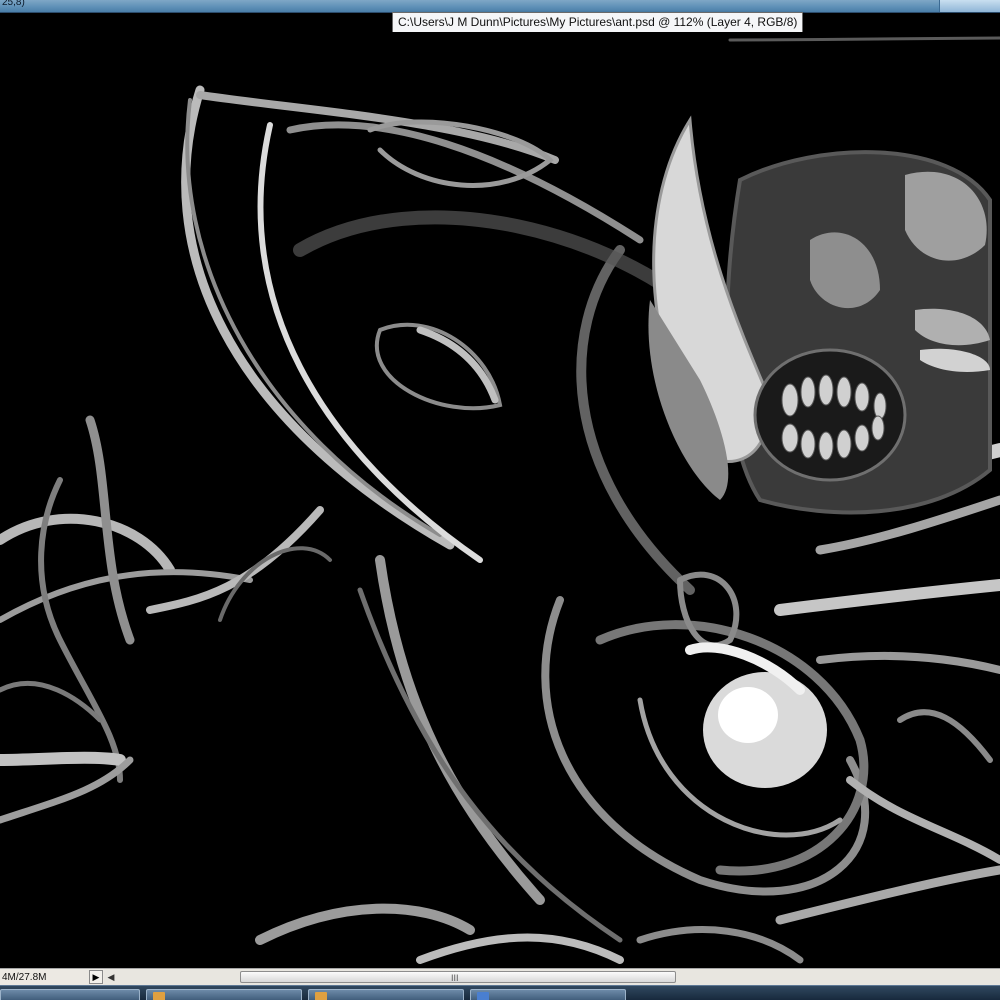 The width and height of the screenshot is (1000, 1000). What do you see at coordinates (96, 977) in the screenshot?
I see `status-menu-arrow-icon: ▶` at bounding box center [96, 977].